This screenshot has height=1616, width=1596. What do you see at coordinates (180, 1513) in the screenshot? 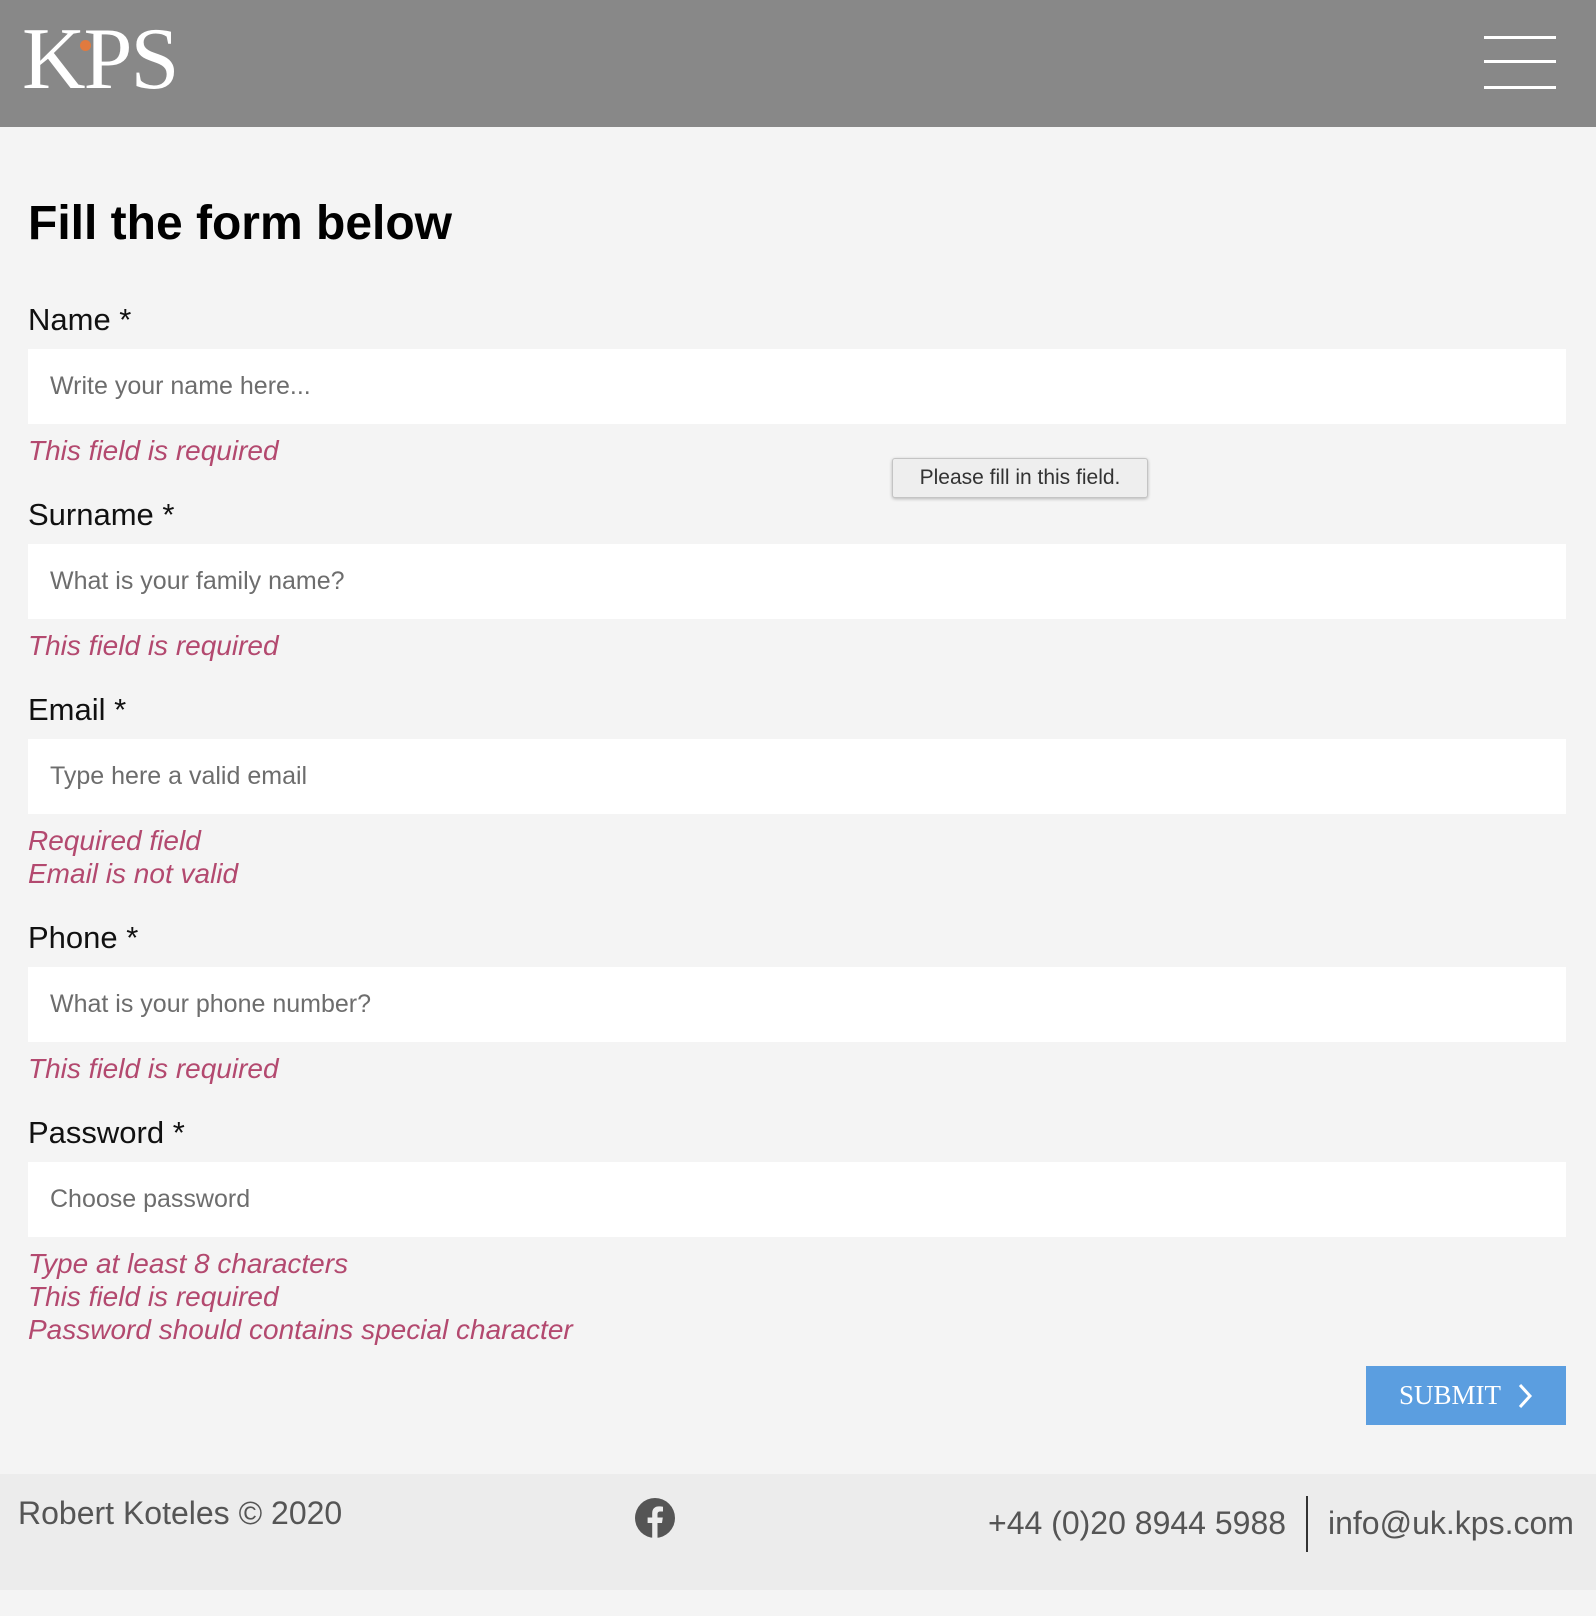
I see `copyright-text: Robert Koteles © 2020` at bounding box center [180, 1513].